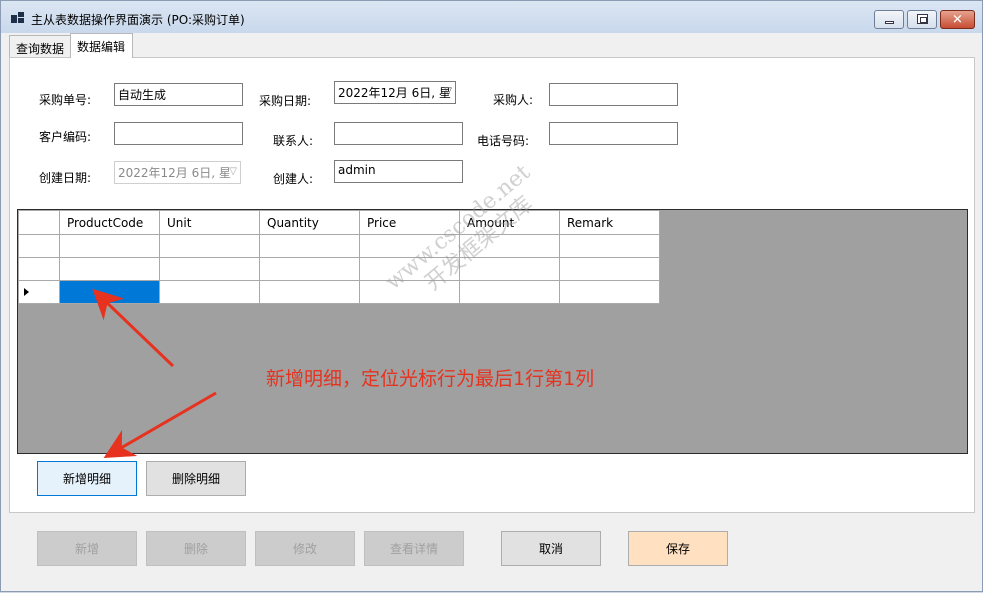 This screenshot has width=983, height=593. What do you see at coordinates (39, 292) in the screenshot?
I see `row-header-current` at bounding box center [39, 292].